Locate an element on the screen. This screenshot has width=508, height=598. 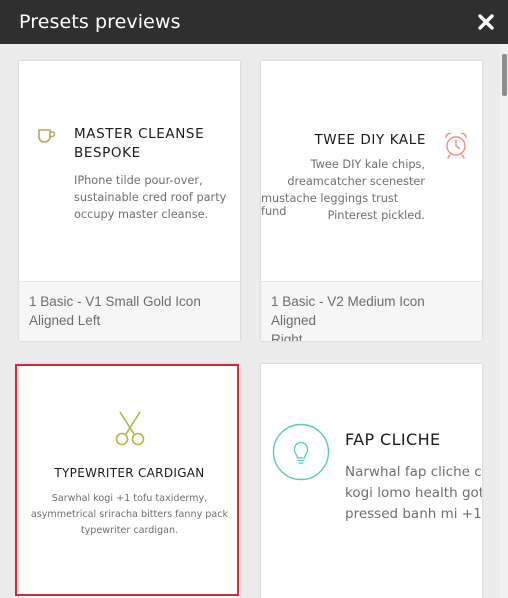
preset-description: sustainable cred roof party is located at coordinates (150, 197).